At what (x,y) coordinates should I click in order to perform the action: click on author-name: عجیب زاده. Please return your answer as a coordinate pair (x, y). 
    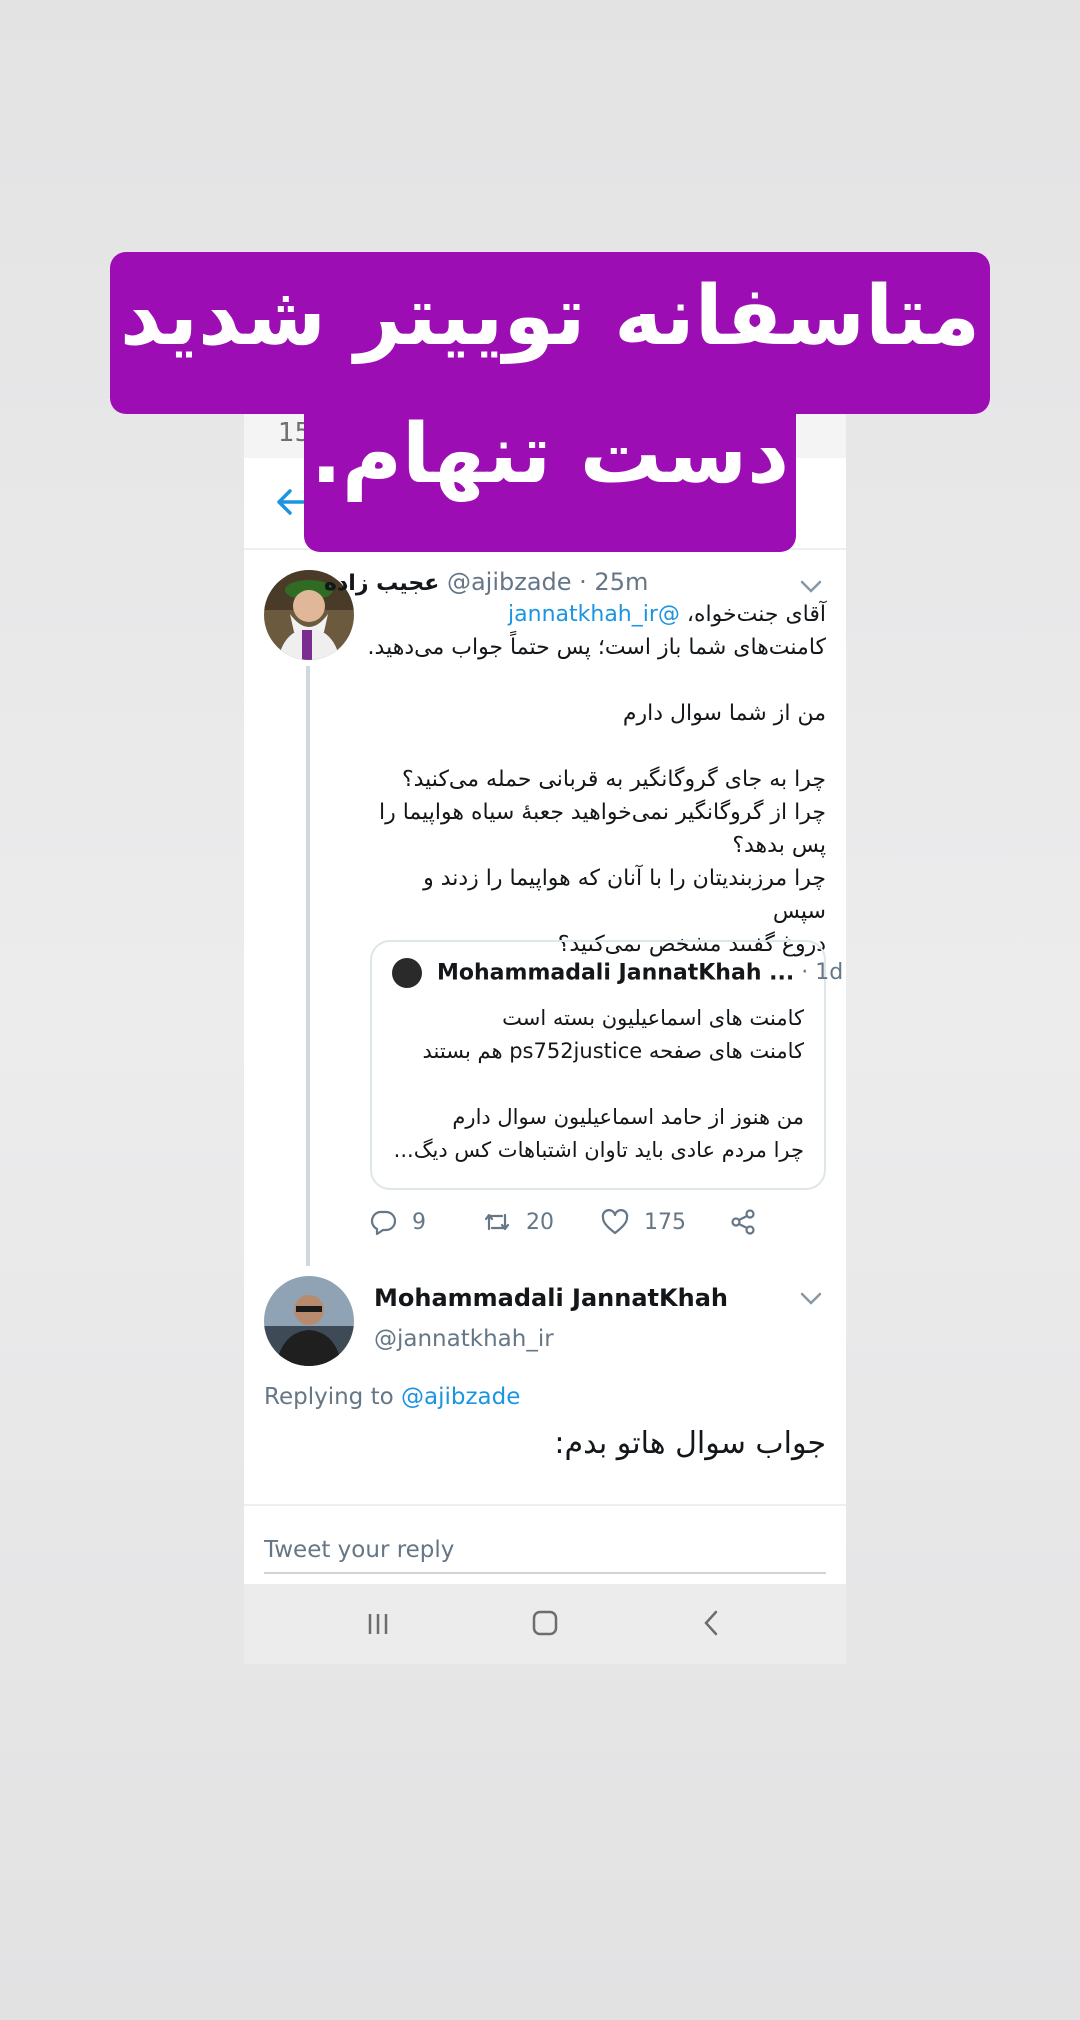
    Looking at the image, I should click on (381, 583).